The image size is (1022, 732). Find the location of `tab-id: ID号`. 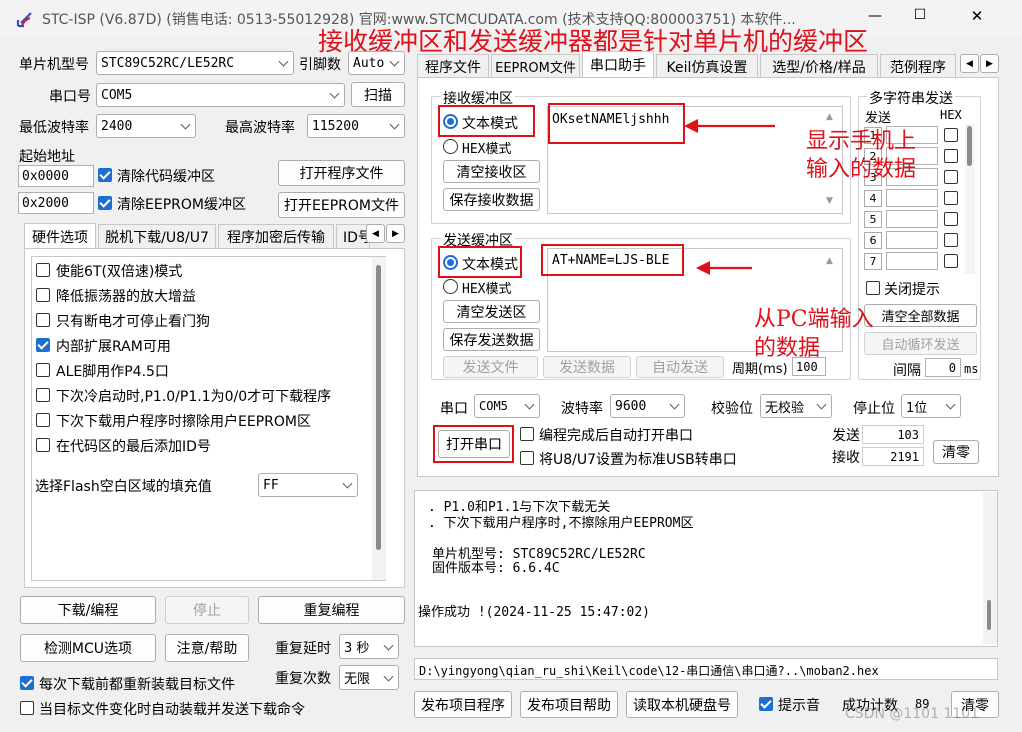

tab-id: ID号 is located at coordinates (353, 236).